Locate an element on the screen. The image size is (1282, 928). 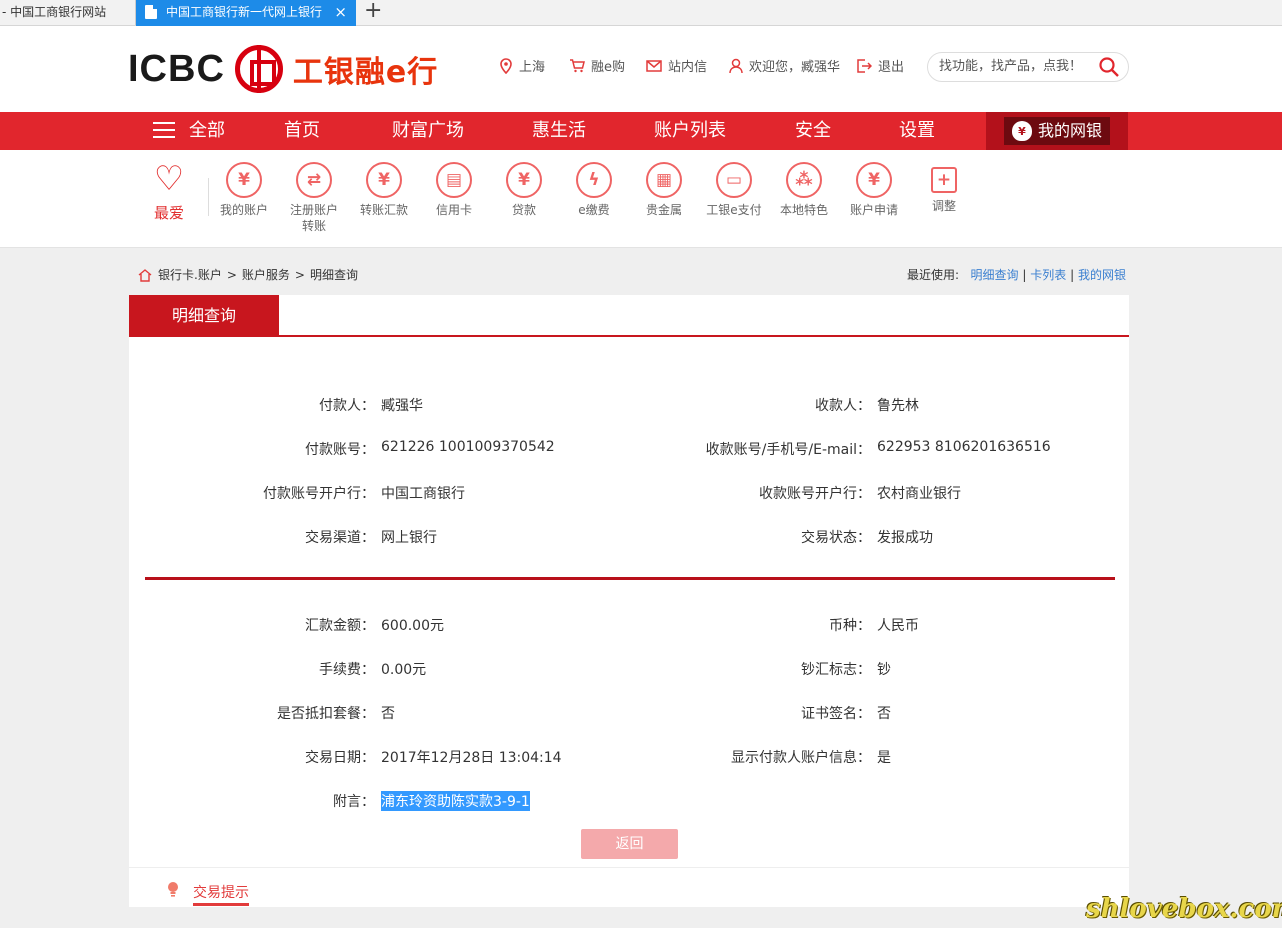
nav-all: 全部 is located at coordinates (189, 131).